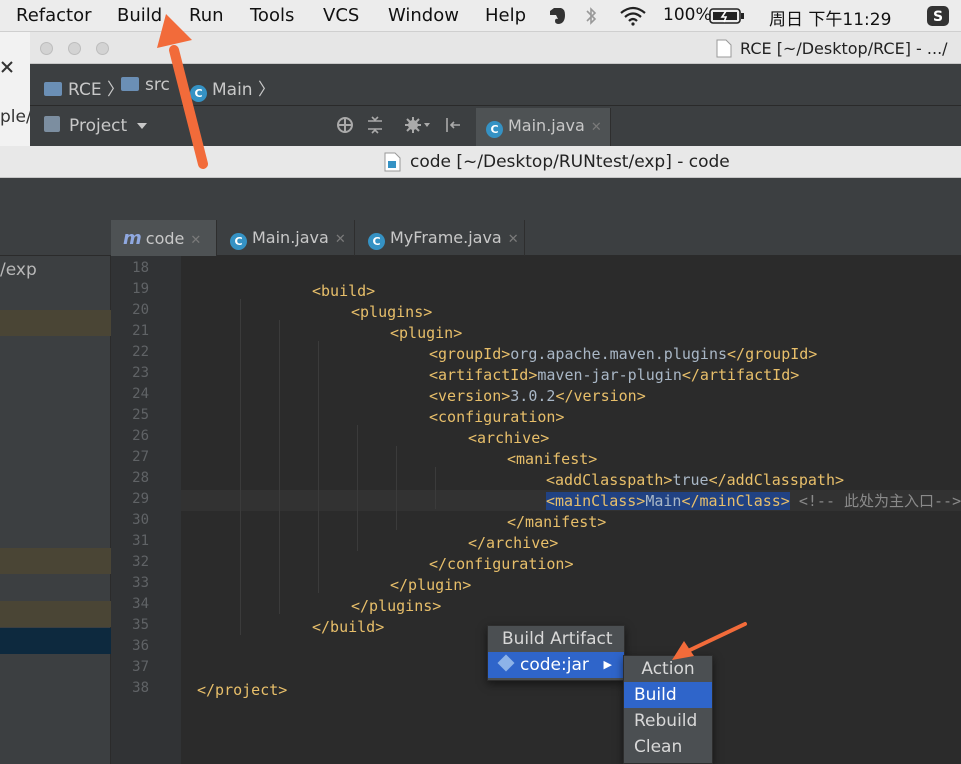 The image size is (961, 764). Describe the element at coordinates (54, 15) in the screenshot. I see `menu-refactor: Refactor` at that location.